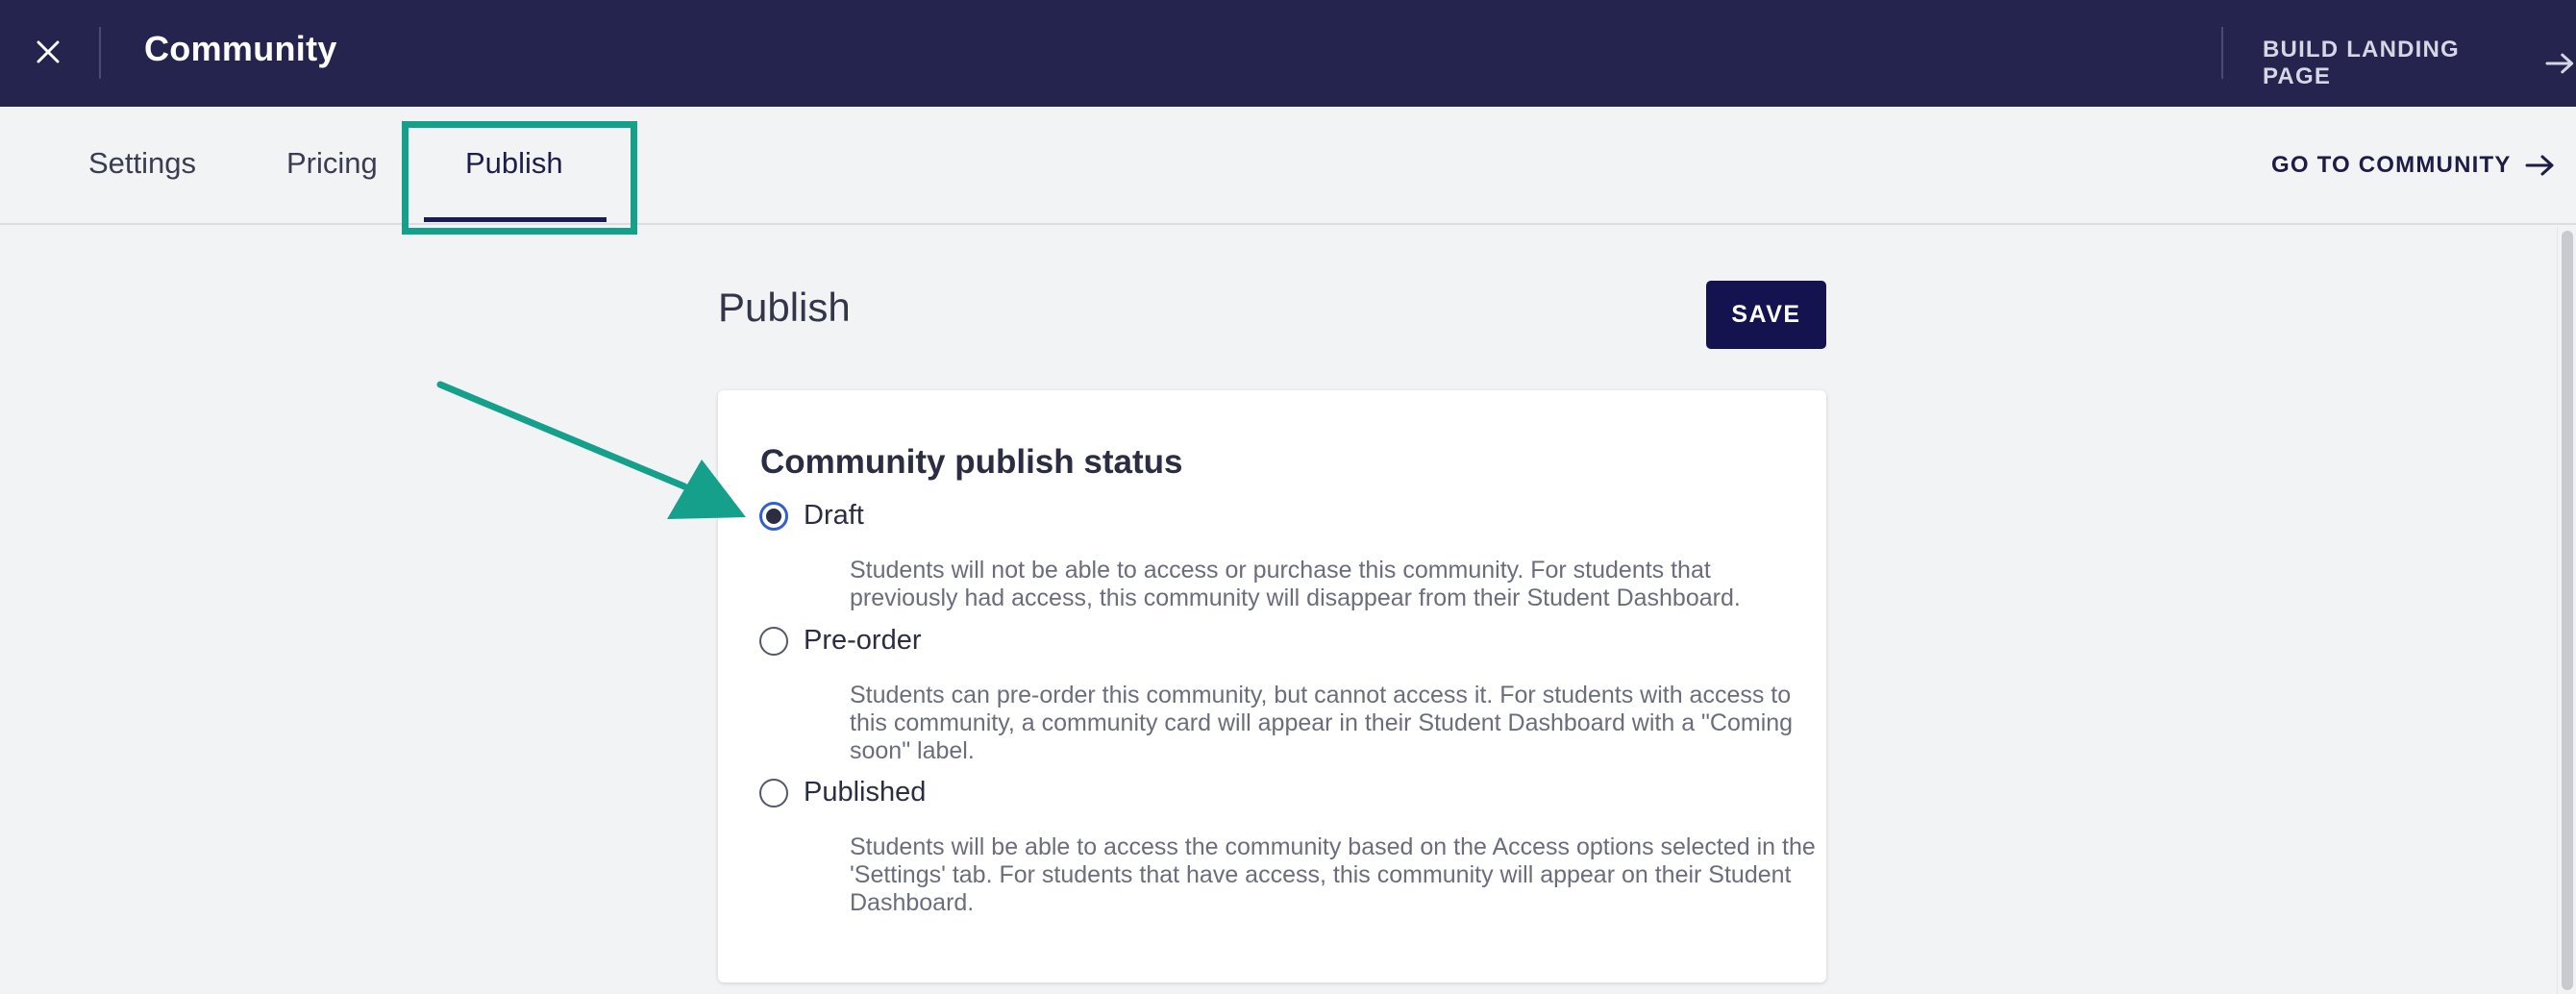 Image resolution: width=2576 pixels, height=994 pixels. I want to click on scrollbar-thumb, so click(2567, 610).